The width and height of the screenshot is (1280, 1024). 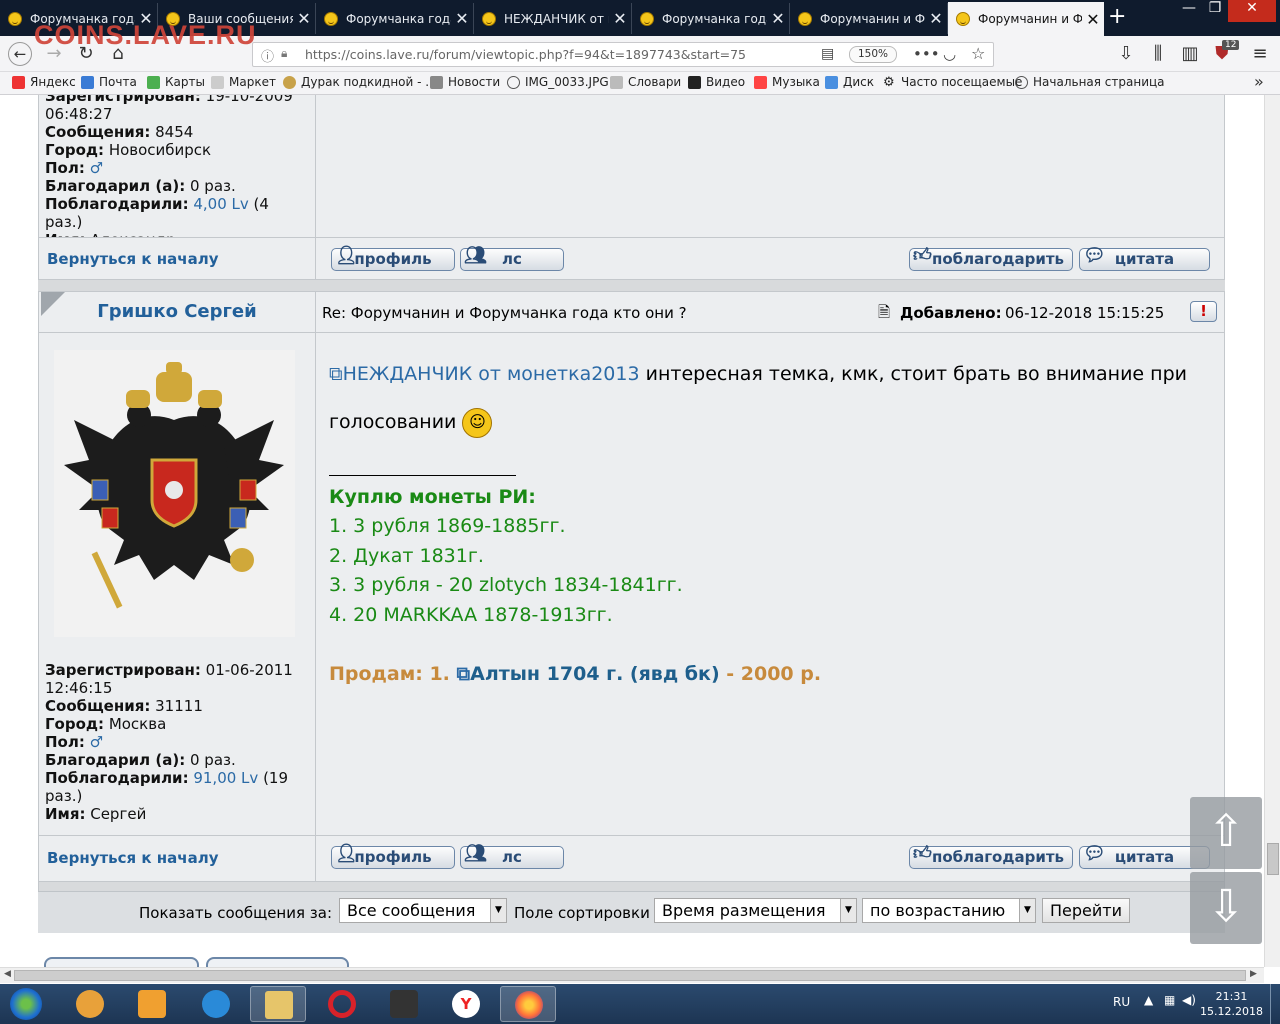 What do you see at coordinates (926, 54) in the screenshot?
I see `more-actions-icon: •••` at bounding box center [926, 54].